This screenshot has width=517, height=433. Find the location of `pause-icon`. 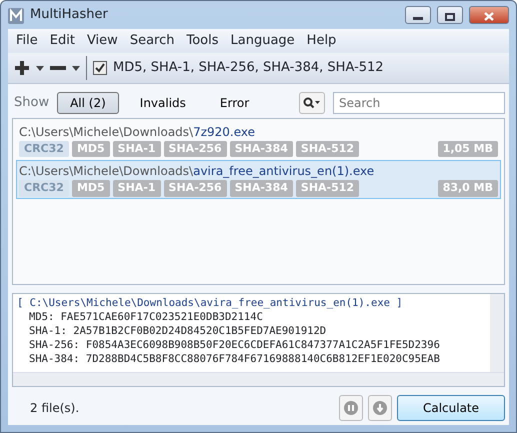

pause-icon is located at coordinates (351, 408).